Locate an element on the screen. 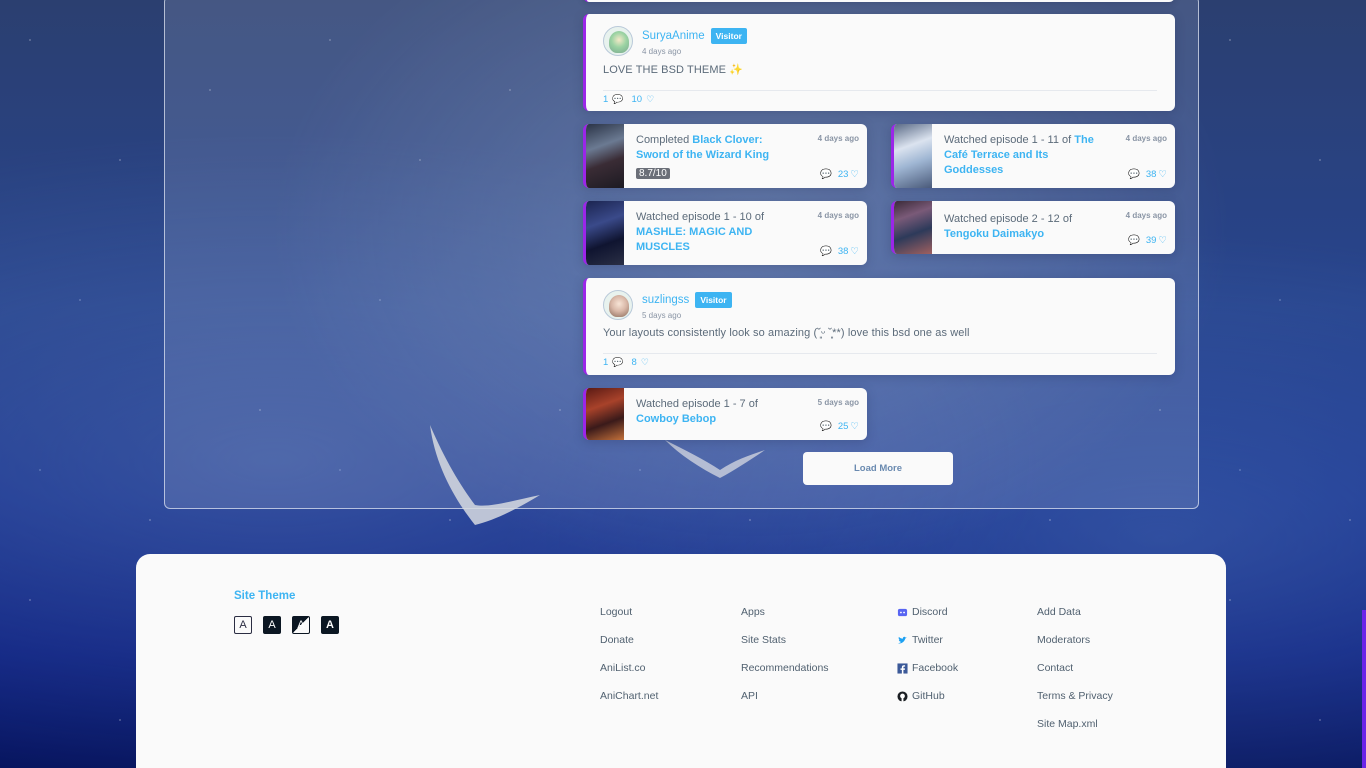 This screenshot has height=768, width=1366. facebook-link: Facebook is located at coordinates (927, 668).